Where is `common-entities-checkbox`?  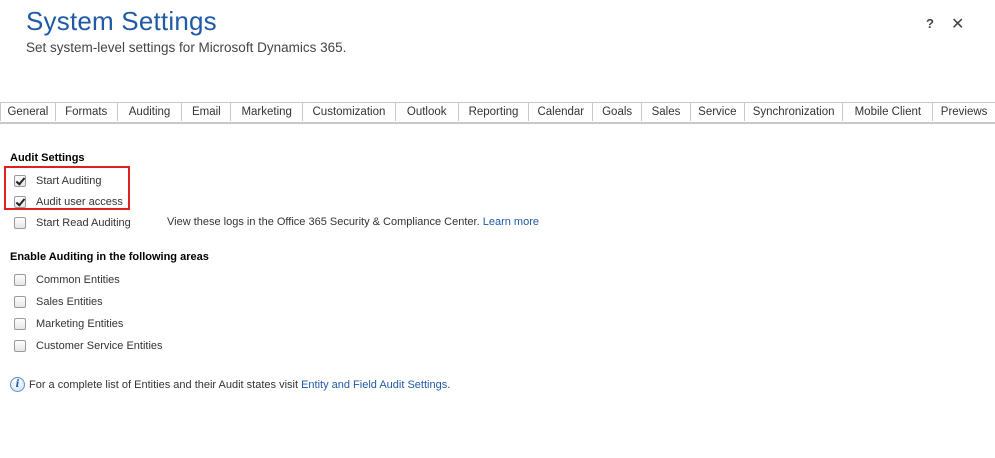 common-entities-checkbox is located at coordinates (20, 280).